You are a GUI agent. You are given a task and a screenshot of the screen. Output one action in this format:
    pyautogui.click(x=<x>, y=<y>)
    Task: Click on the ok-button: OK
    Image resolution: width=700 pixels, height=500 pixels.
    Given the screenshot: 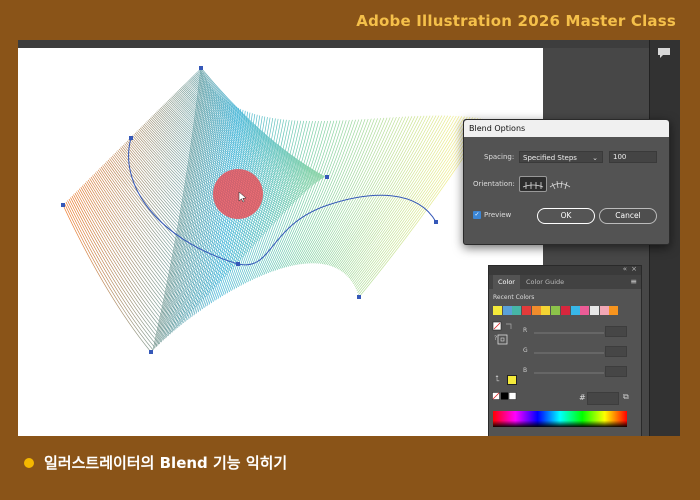 What is the action you would take?
    pyautogui.click(x=566, y=216)
    